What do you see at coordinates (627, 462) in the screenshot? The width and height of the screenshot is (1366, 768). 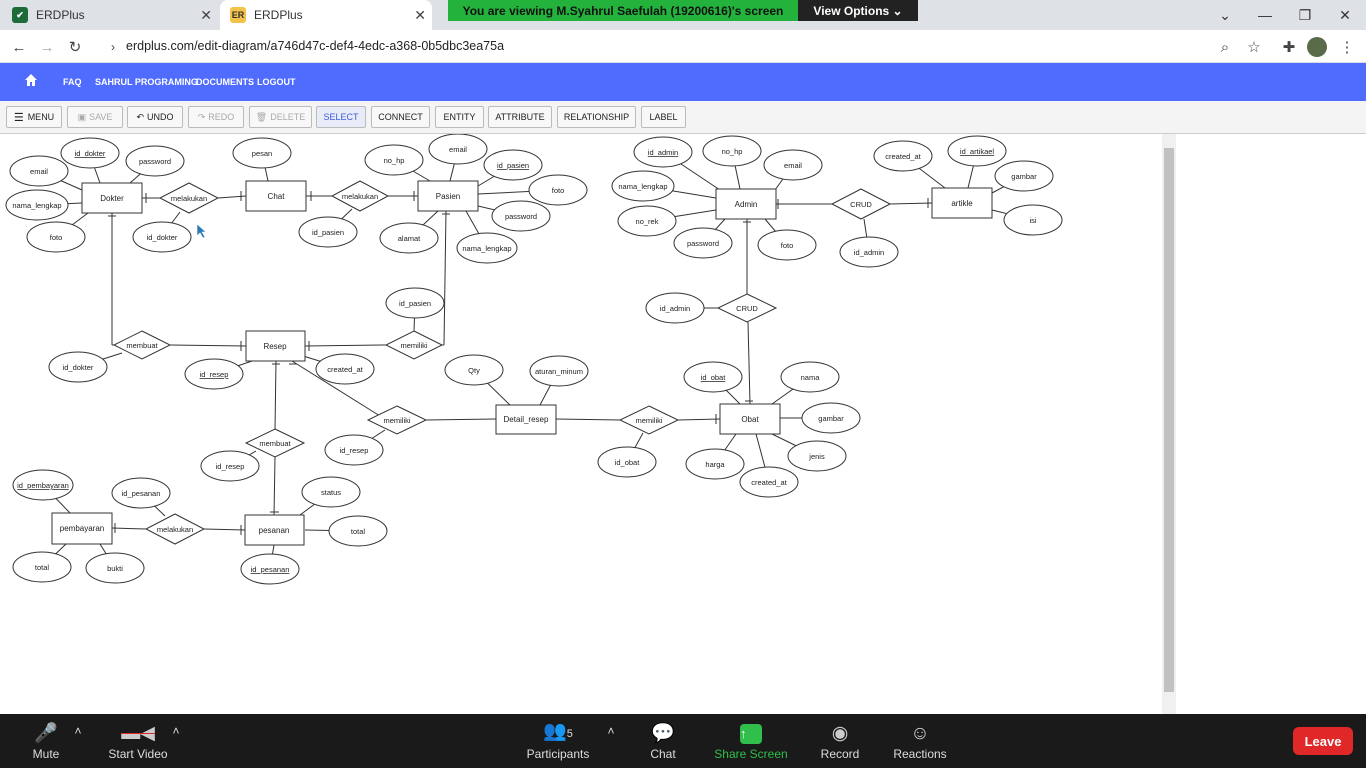 I see `attr-id-obat-detail: id_obat` at bounding box center [627, 462].